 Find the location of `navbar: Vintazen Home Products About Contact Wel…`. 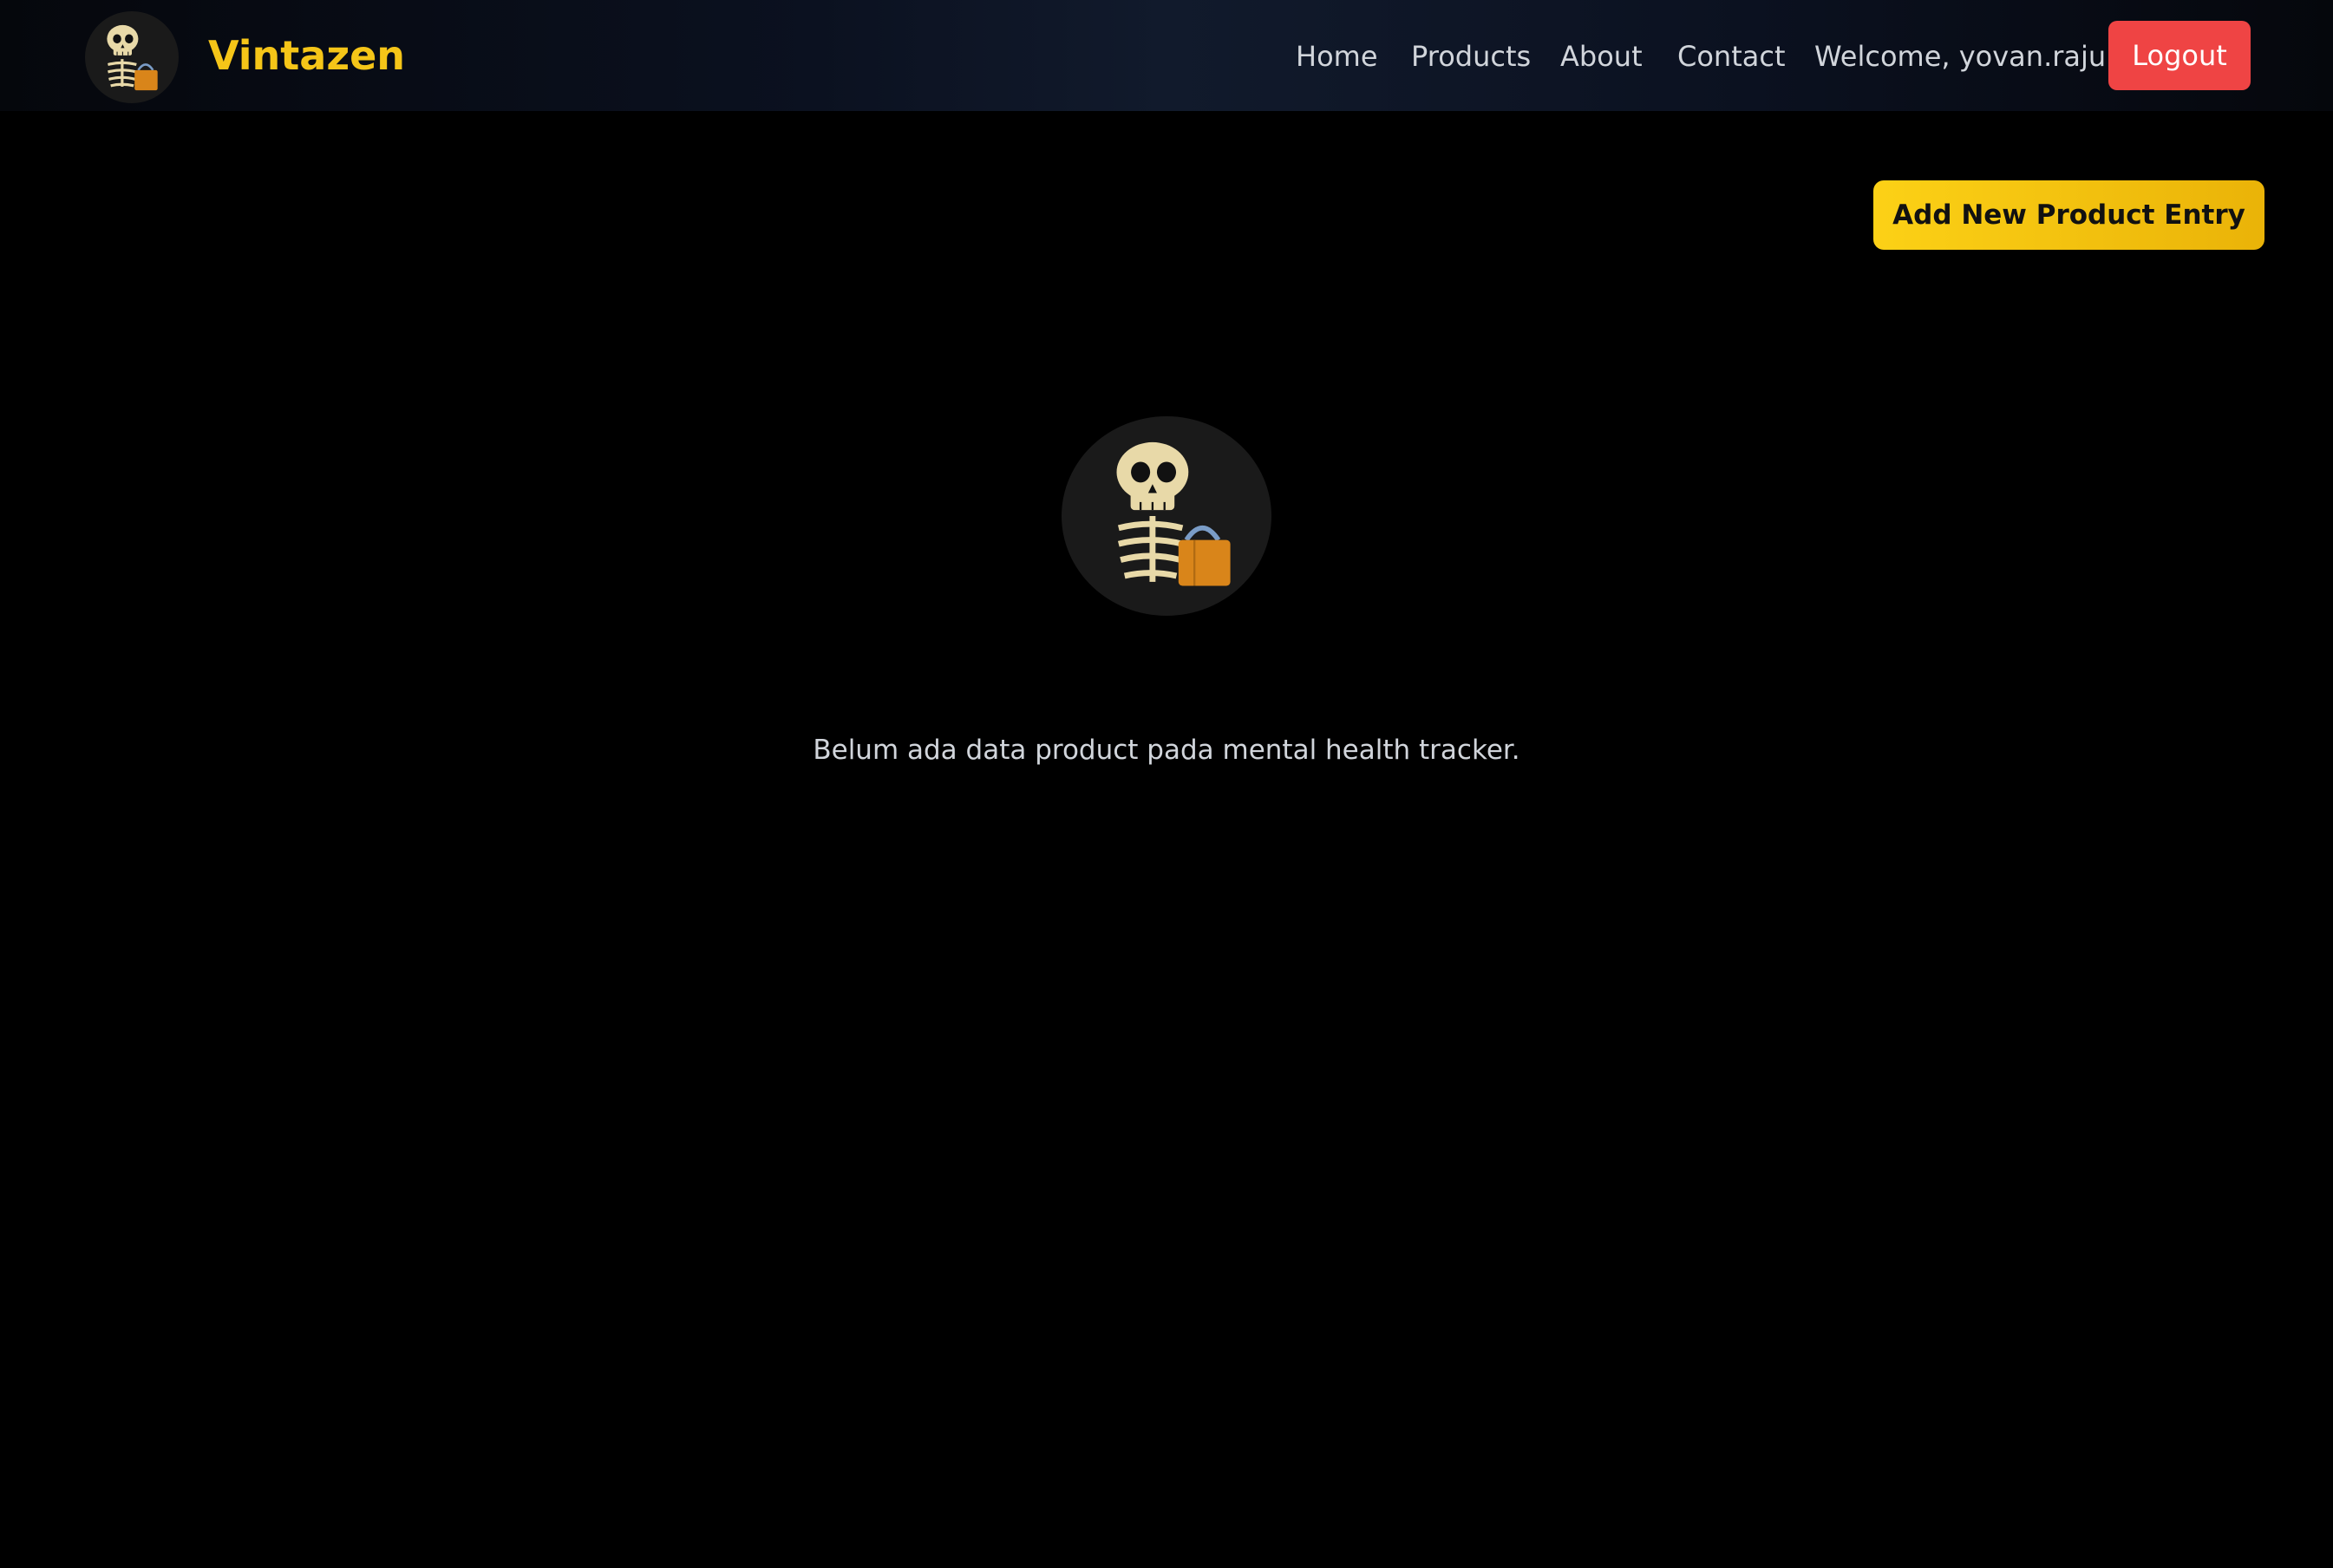

navbar: Vintazen Home Products About Contact Wel… is located at coordinates (1166, 55).